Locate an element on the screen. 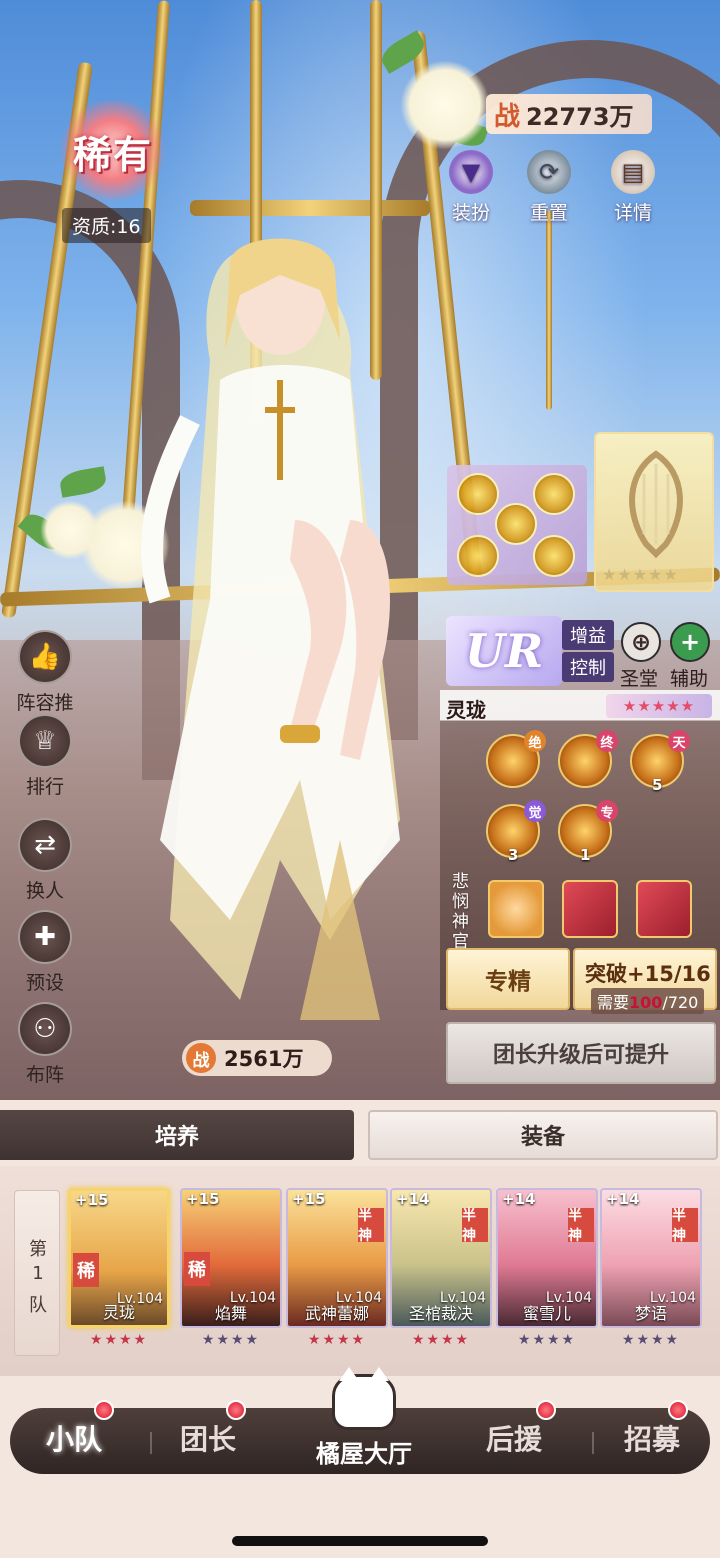  team-member-card: +15 半神 Lv.104 武神蕾娜 is located at coordinates (337, 1258).